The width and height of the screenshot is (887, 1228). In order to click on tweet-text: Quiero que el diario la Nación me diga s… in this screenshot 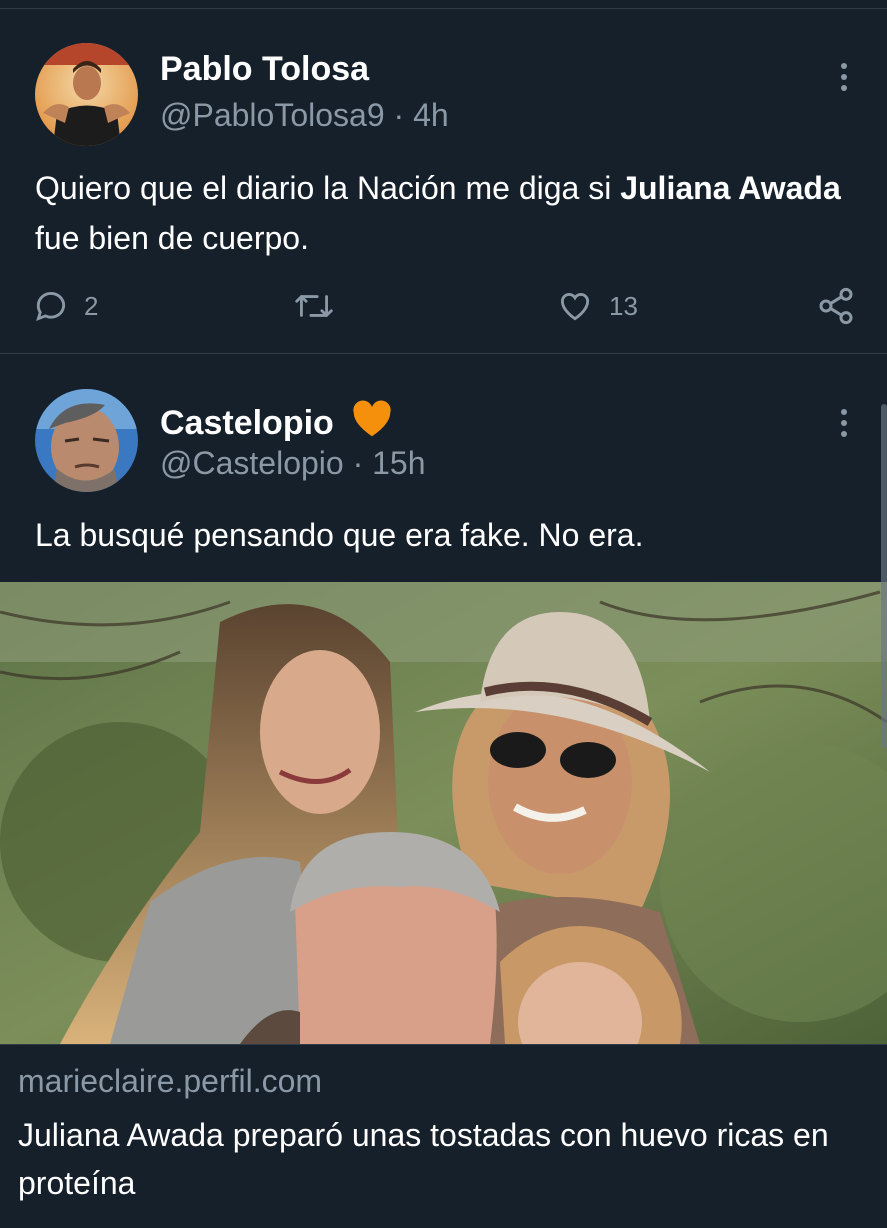, I will do `click(445, 213)`.